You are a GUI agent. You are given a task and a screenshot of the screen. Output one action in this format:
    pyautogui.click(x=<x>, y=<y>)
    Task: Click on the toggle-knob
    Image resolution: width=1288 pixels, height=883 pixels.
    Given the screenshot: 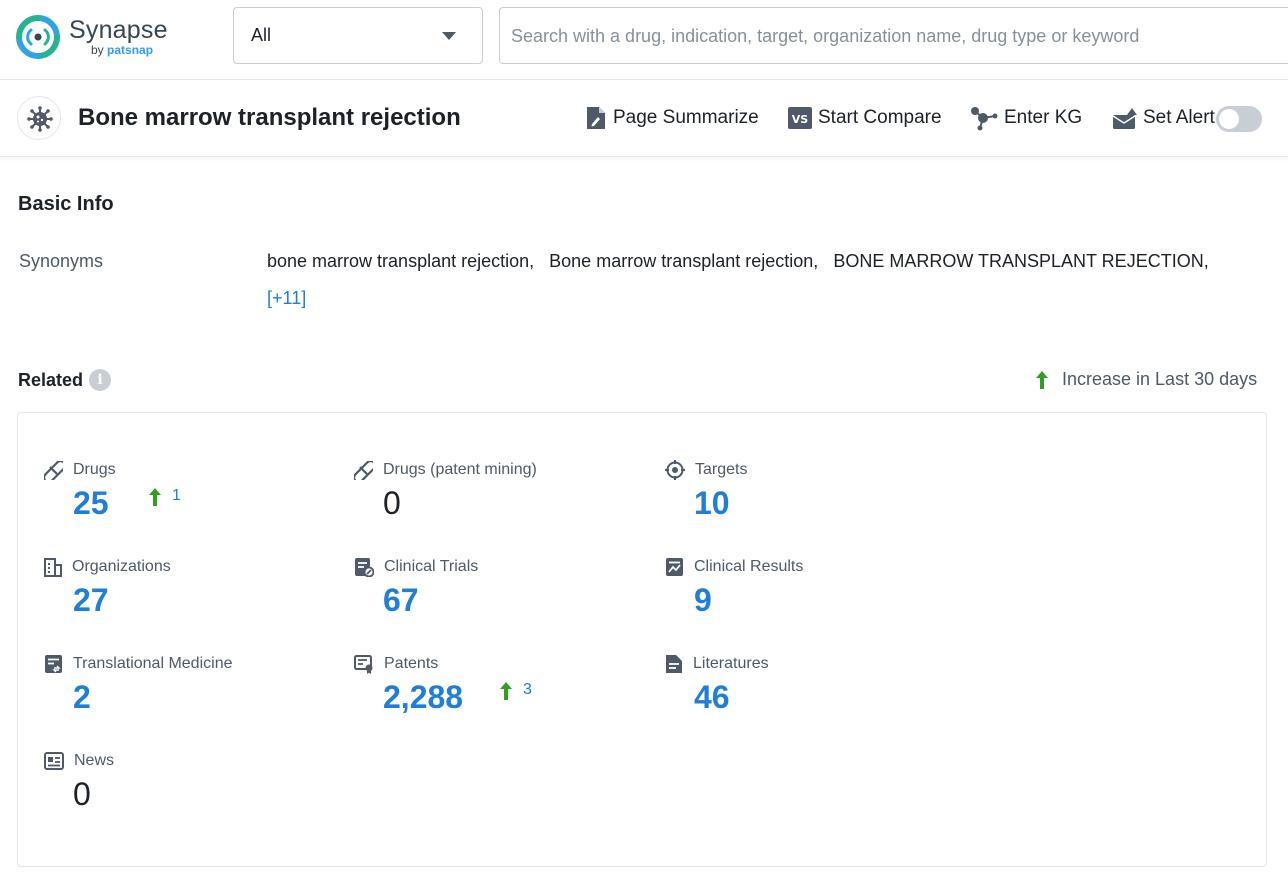 What is the action you would take?
    pyautogui.click(x=1229, y=119)
    